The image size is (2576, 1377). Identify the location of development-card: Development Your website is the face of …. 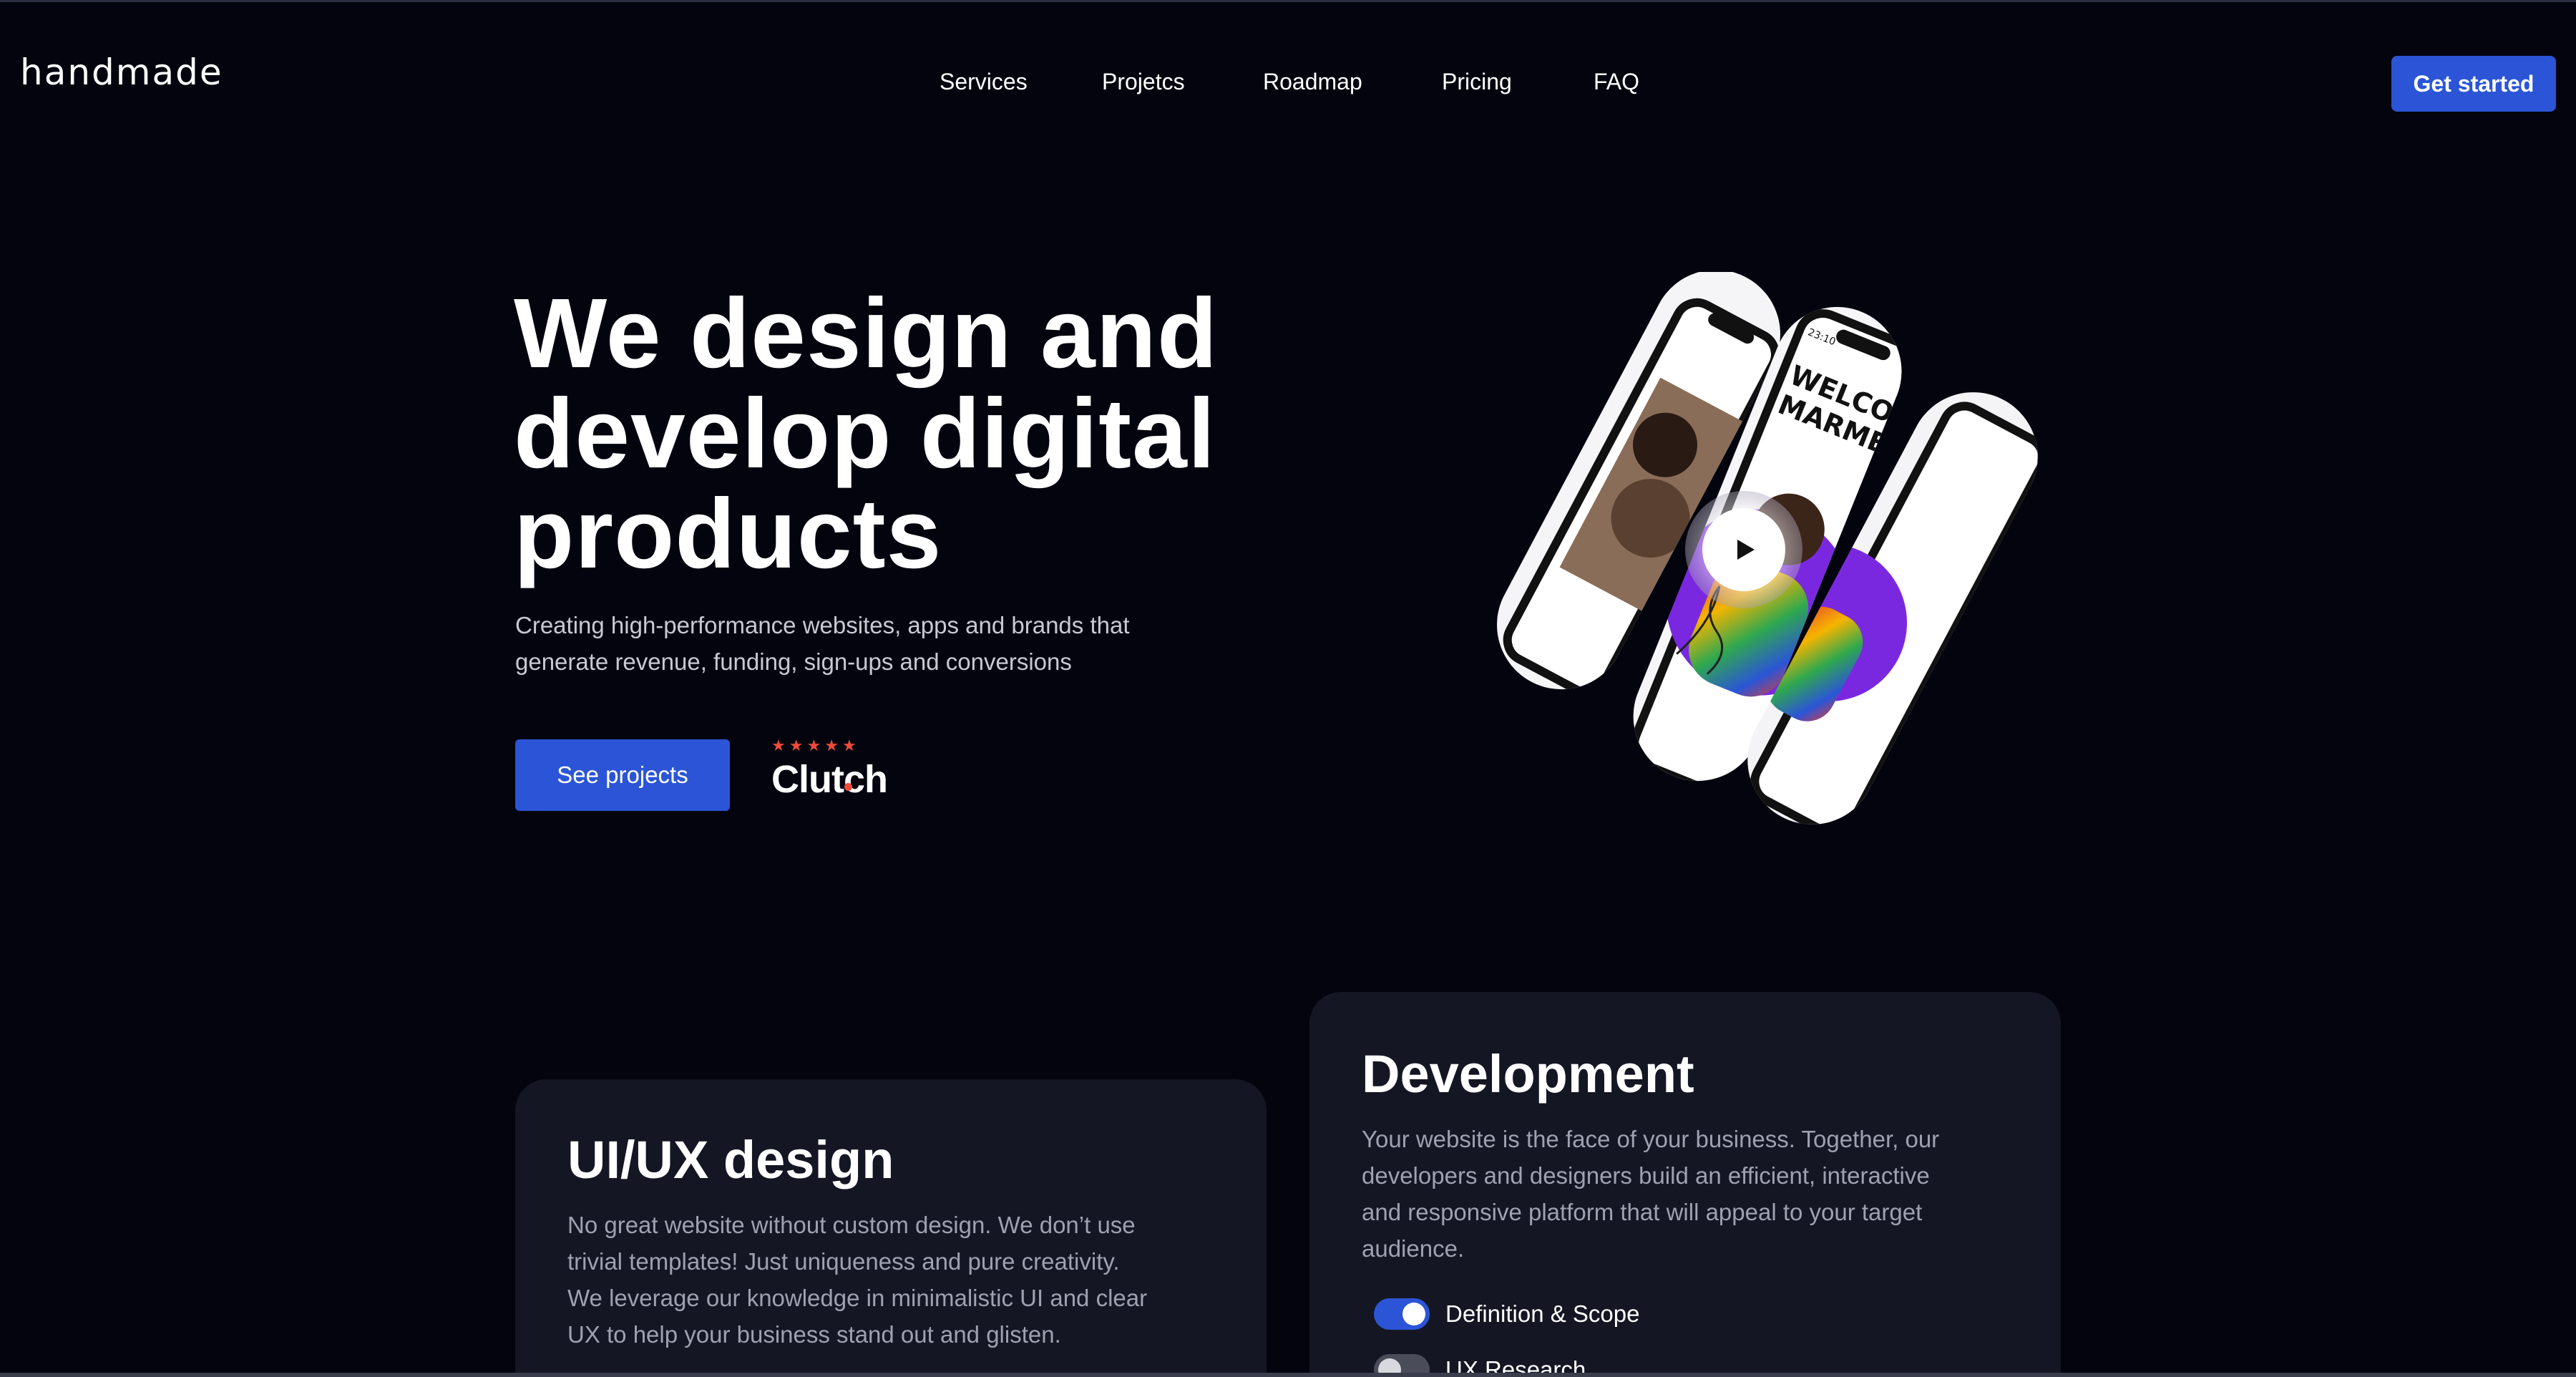
(1685, 1184).